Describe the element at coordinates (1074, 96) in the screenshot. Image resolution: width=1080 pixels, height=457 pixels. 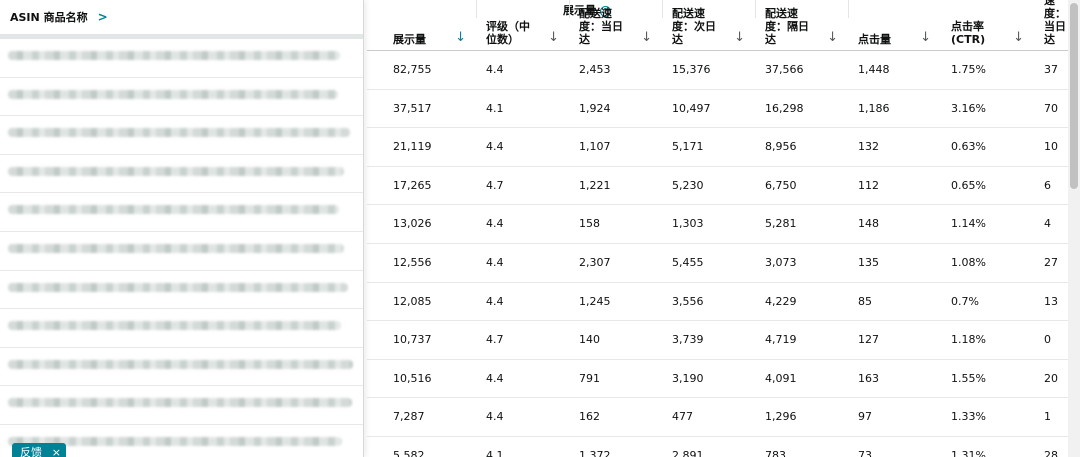
I see `scrollbar-thumb` at that location.